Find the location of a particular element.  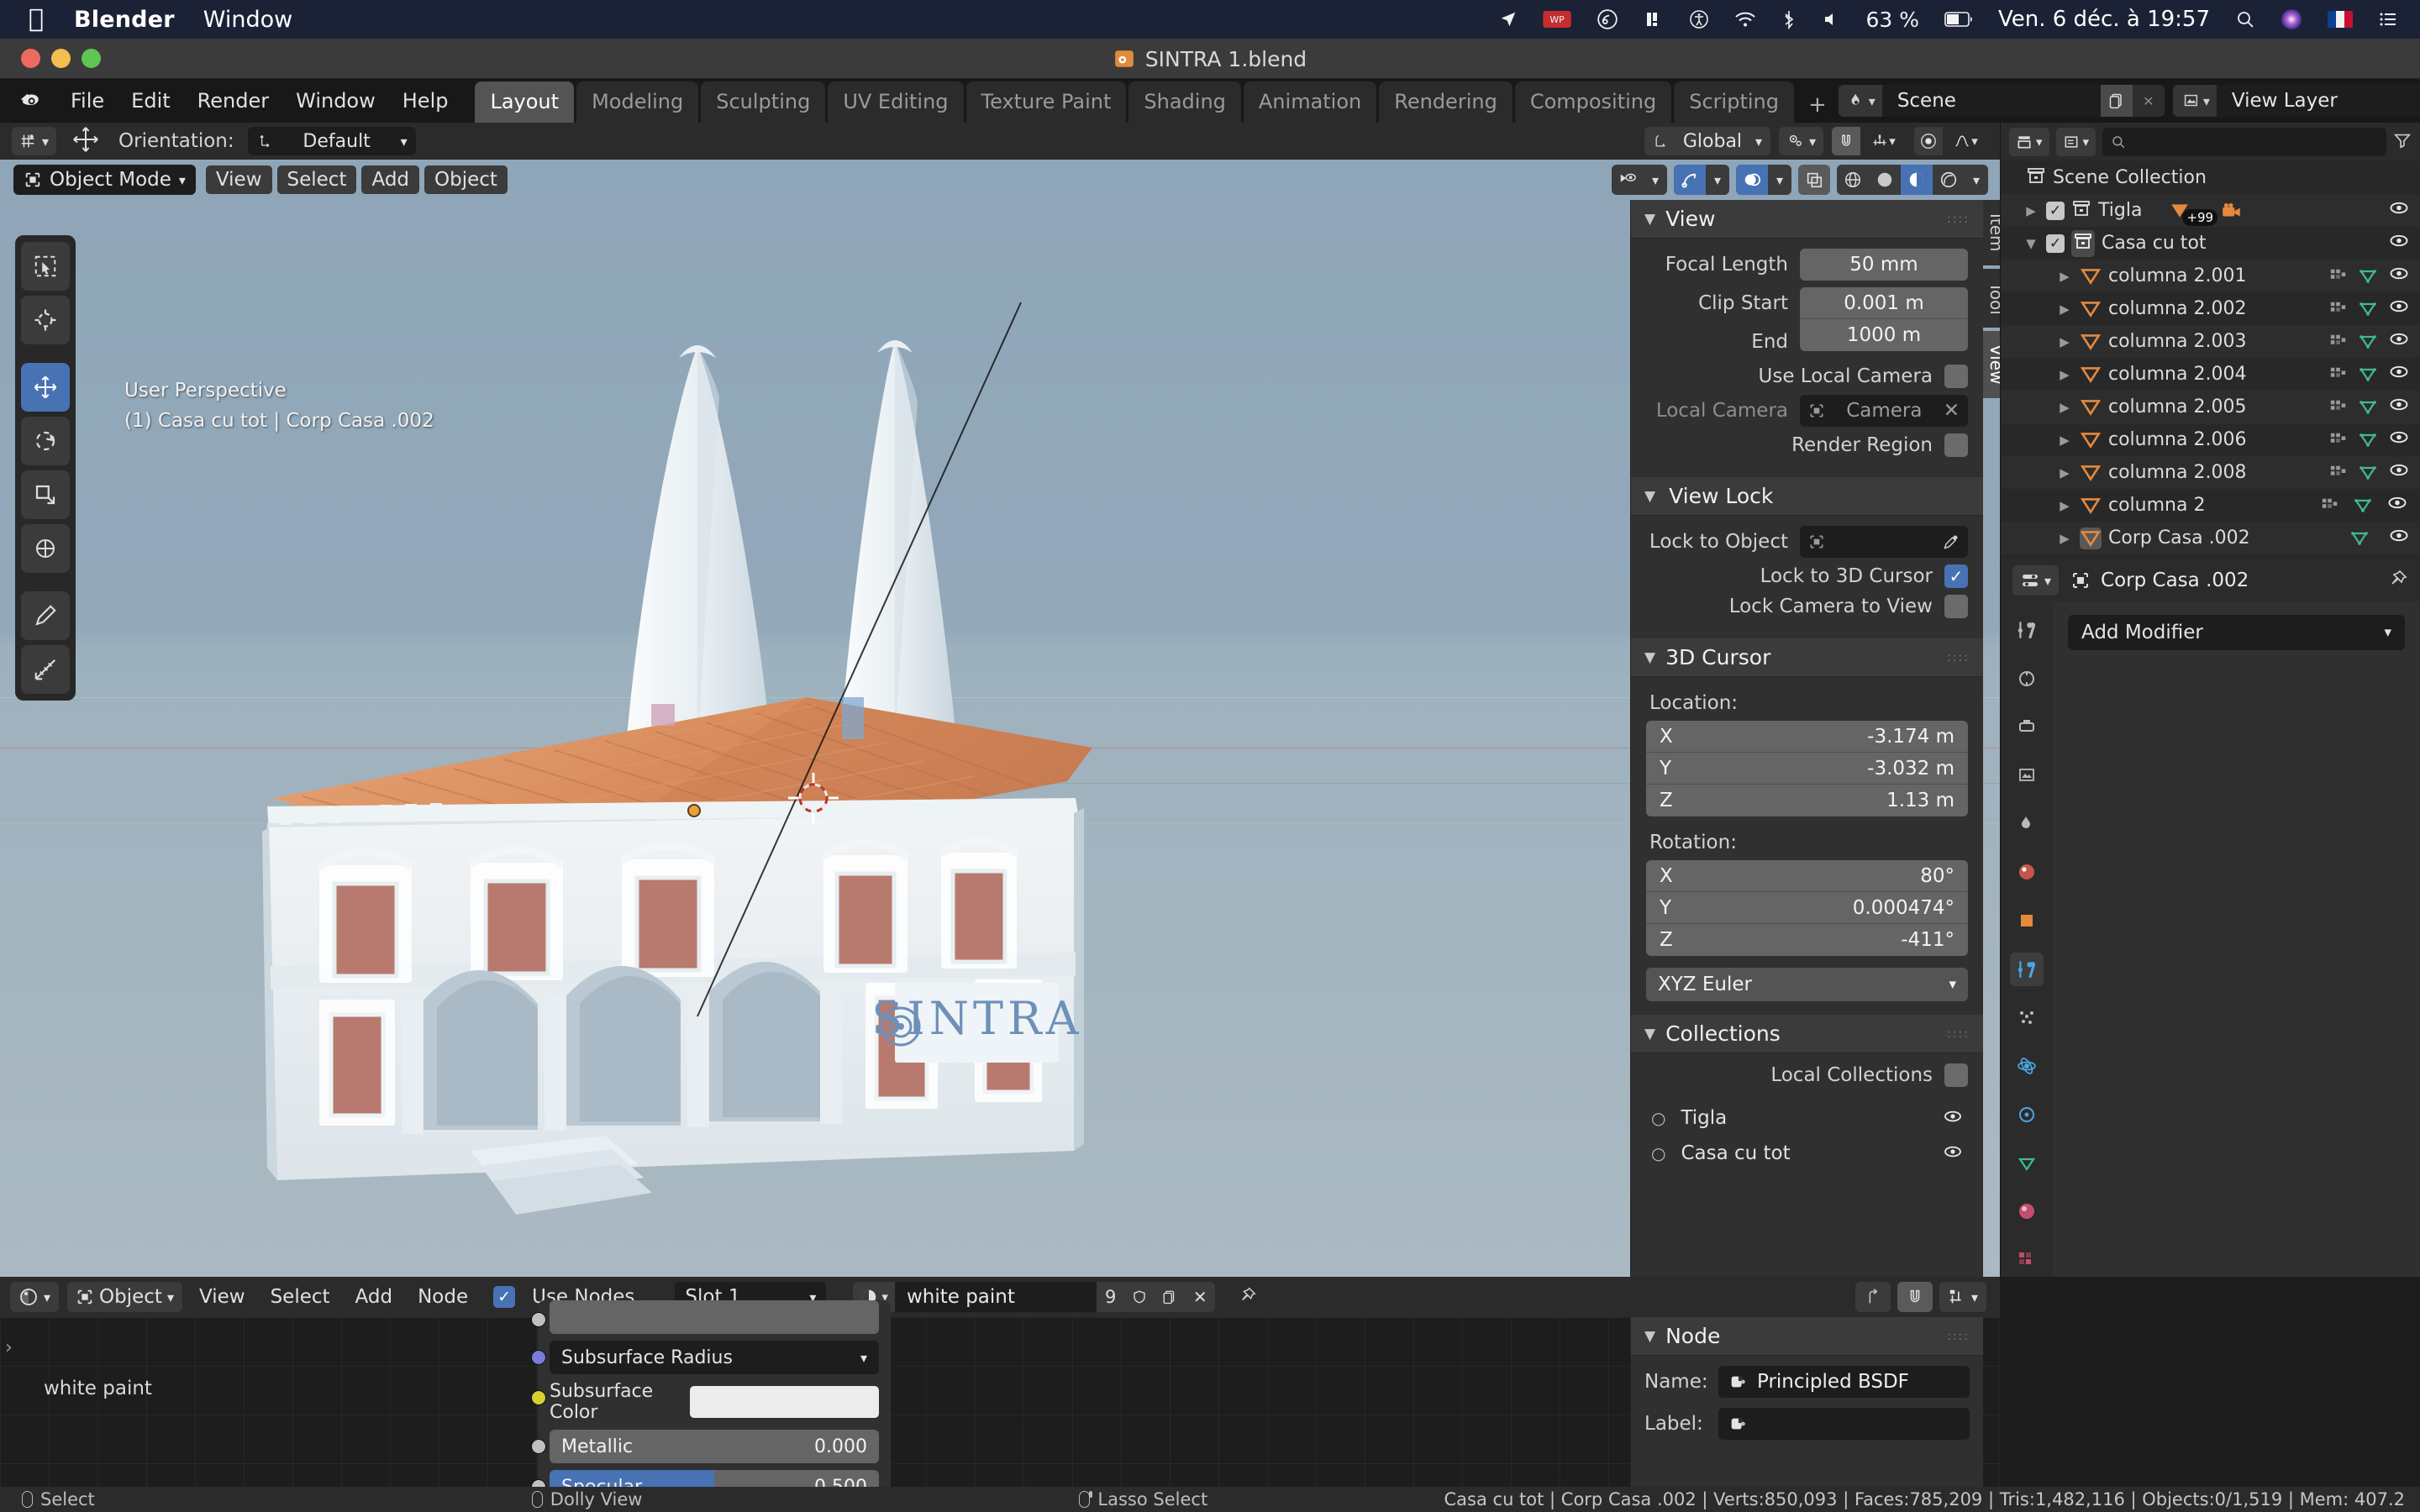

clip-end-value: 1000 m is located at coordinates (1884, 335).